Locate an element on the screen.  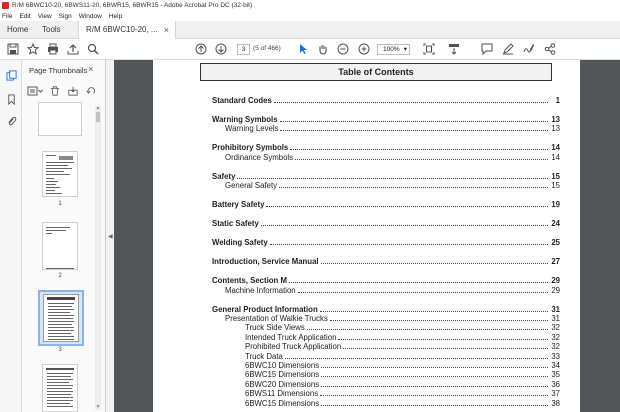
thumbnail-scrollbar: ▲ ▼ is located at coordinates (98, 258).